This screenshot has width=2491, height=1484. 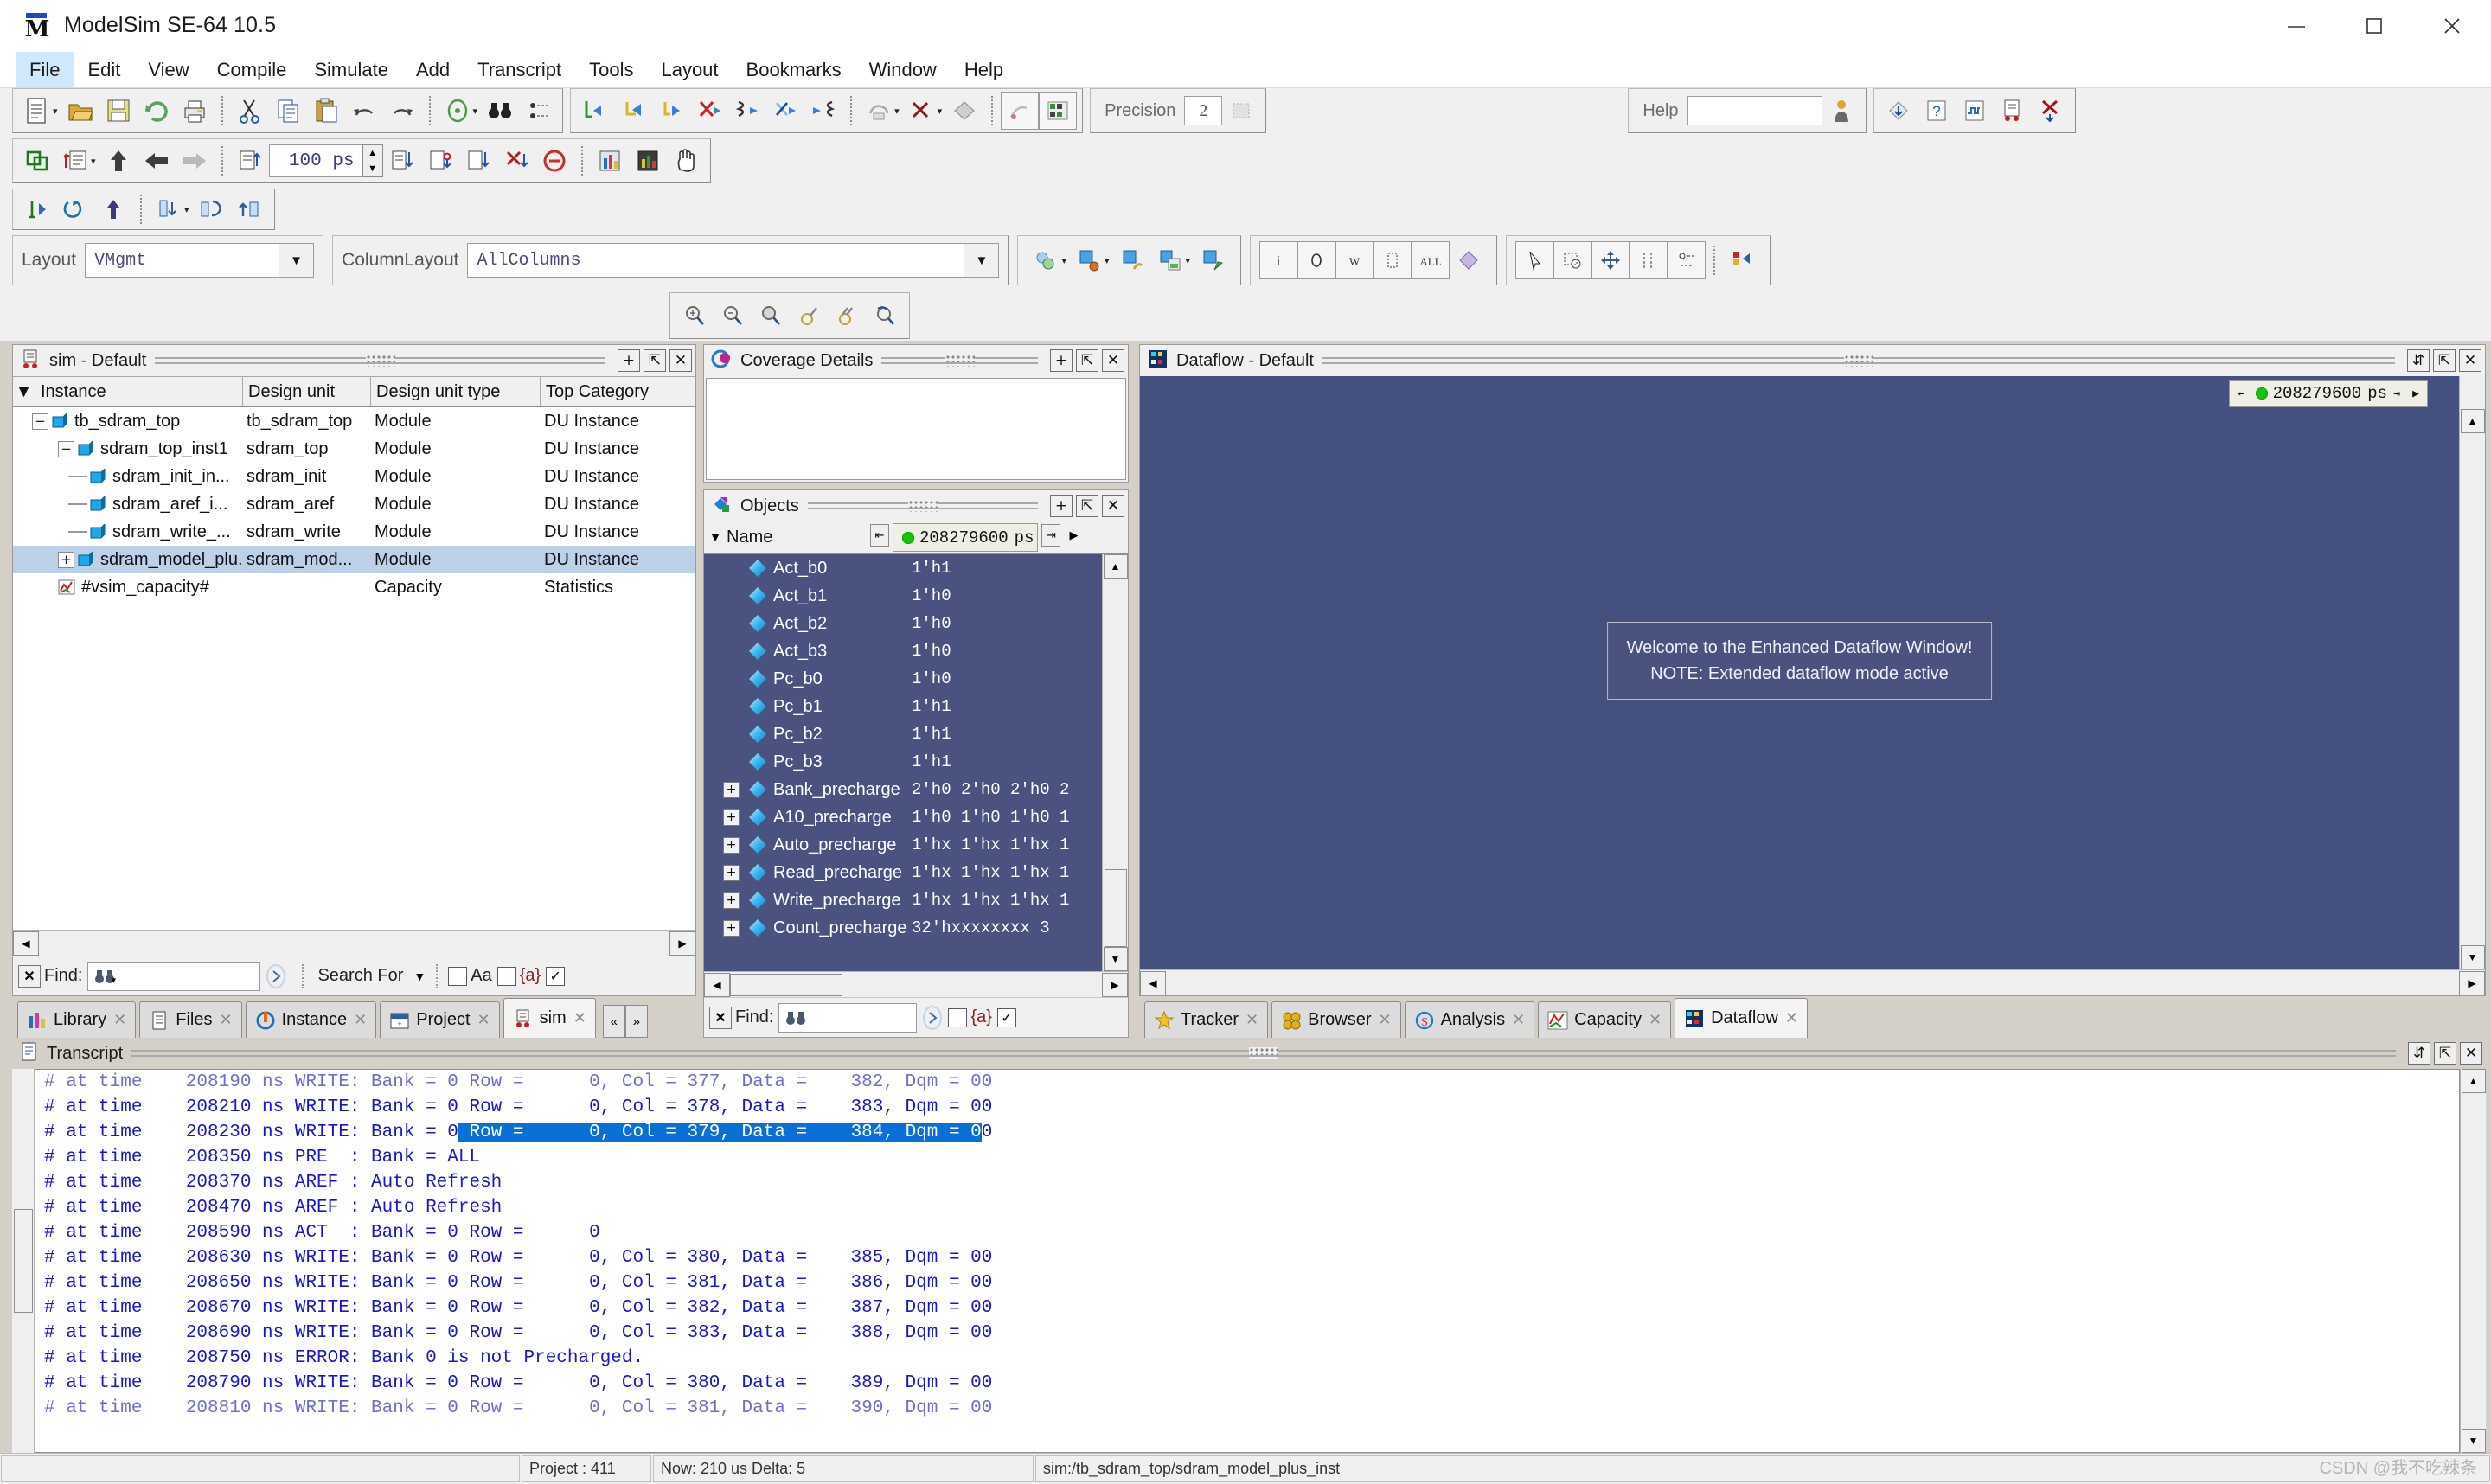 I want to click on break-simulation-icon, so click(x=554, y=161).